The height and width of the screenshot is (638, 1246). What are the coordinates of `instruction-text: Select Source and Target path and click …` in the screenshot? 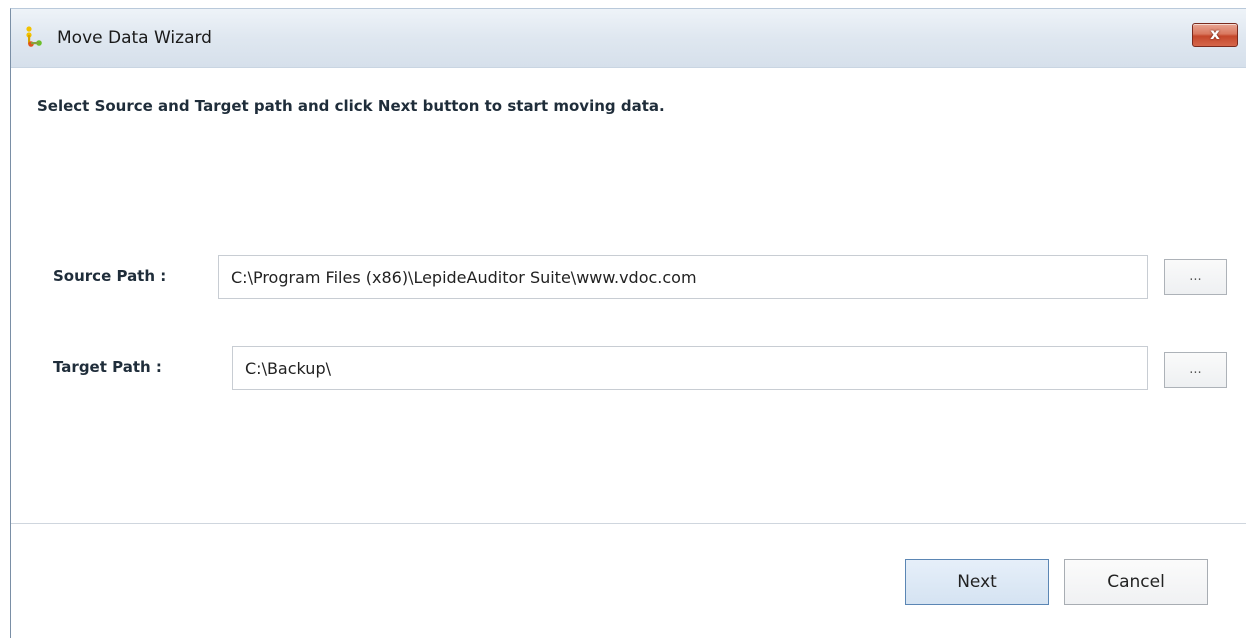 It's located at (351, 106).